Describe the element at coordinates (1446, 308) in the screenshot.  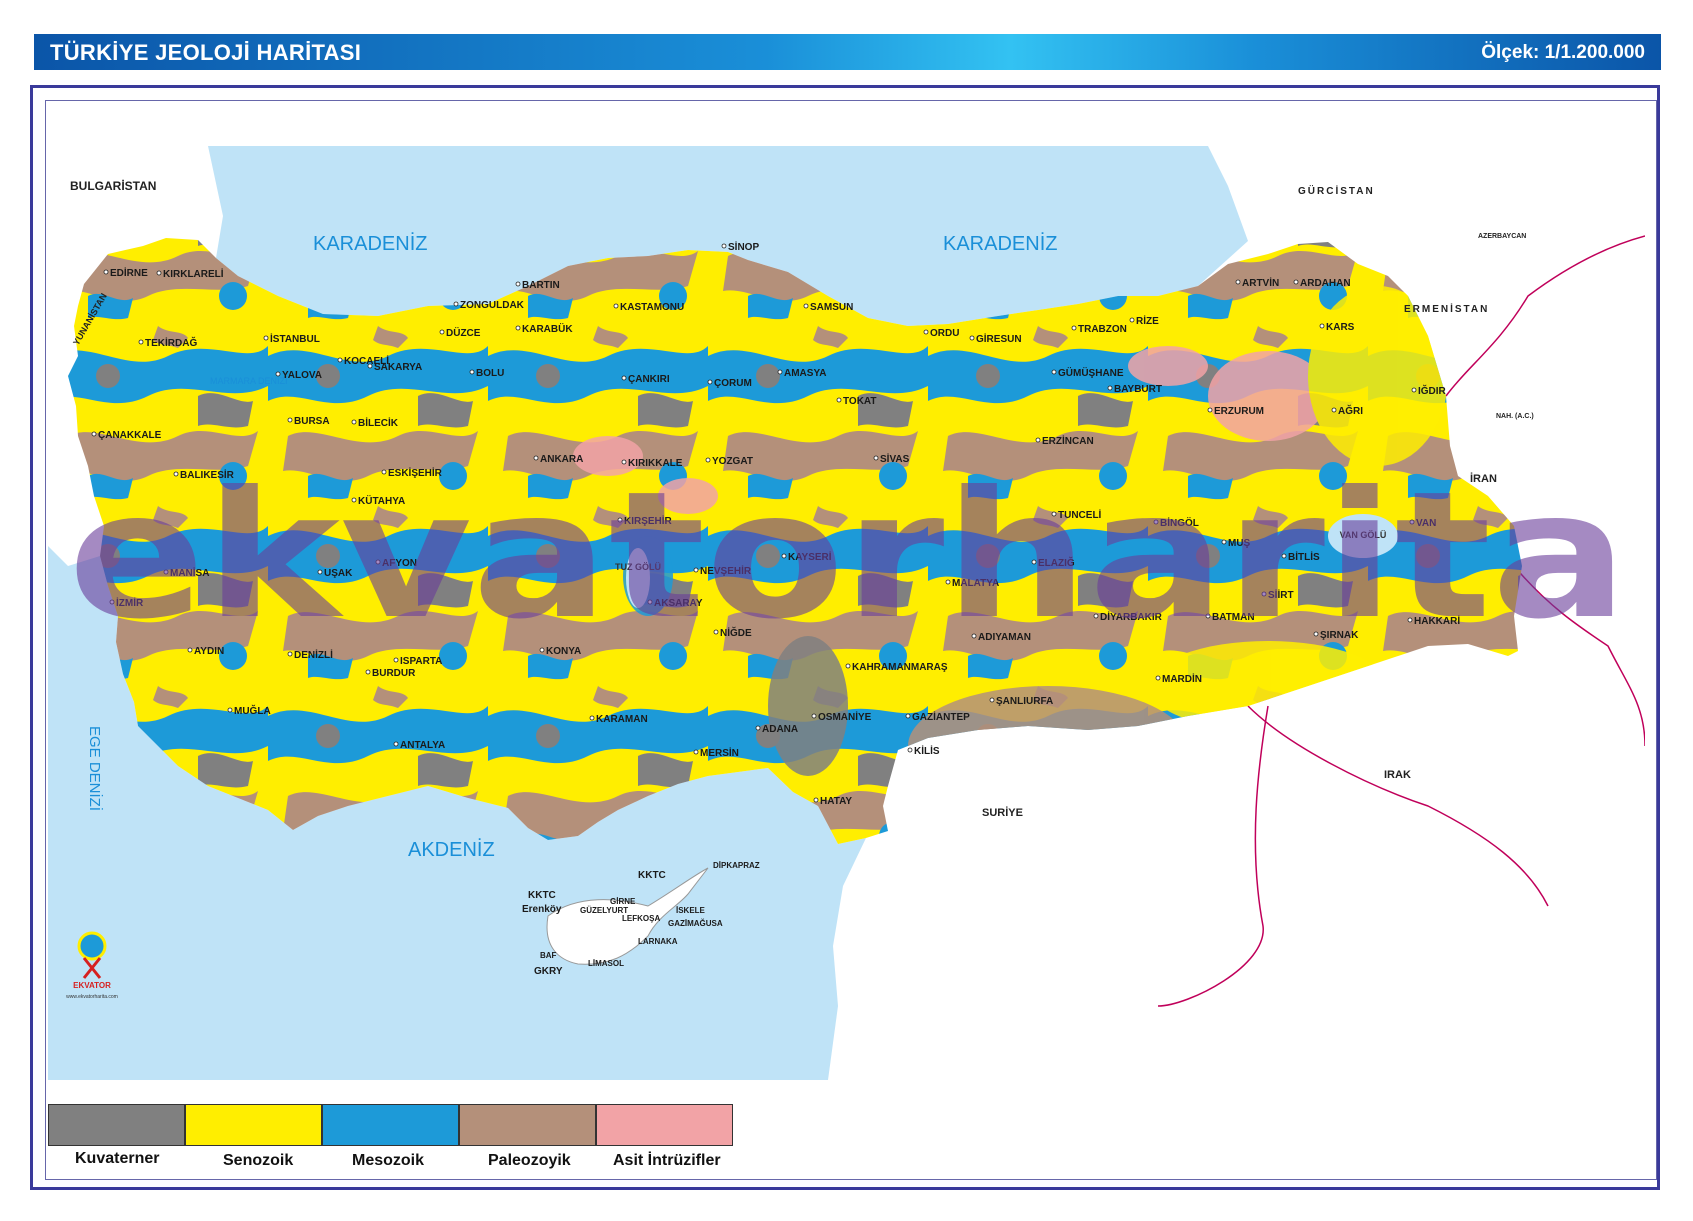
I see `country-ermenistan: ERMENİSTAN` at that location.